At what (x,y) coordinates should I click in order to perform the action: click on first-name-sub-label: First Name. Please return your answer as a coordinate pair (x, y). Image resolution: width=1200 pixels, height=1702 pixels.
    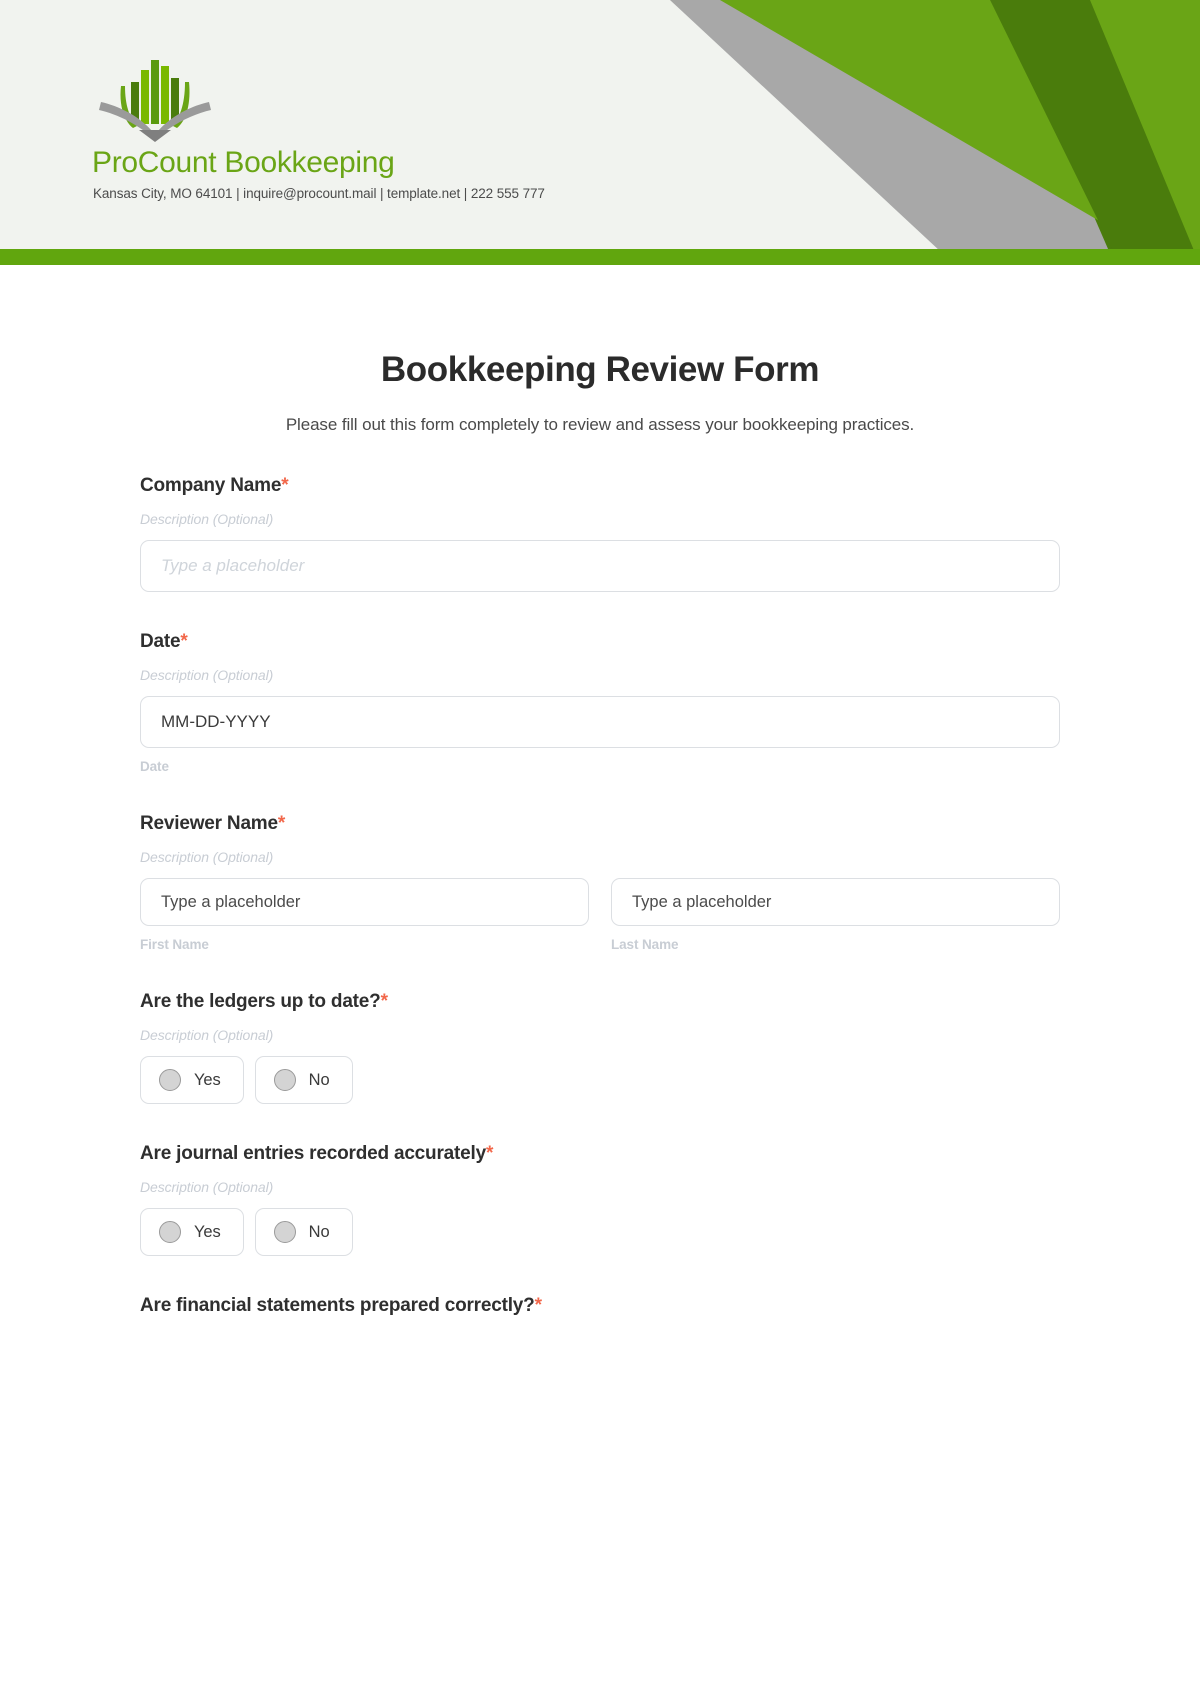
    Looking at the image, I should click on (174, 944).